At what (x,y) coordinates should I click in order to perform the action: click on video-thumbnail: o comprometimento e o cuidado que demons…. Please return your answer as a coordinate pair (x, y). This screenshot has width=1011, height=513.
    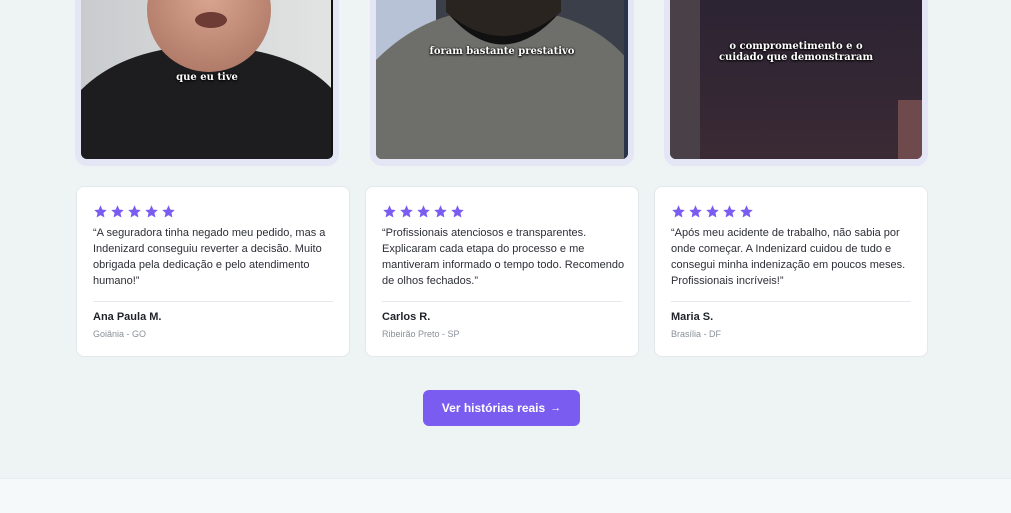
    Looking at the image, I should click on (796, 79).